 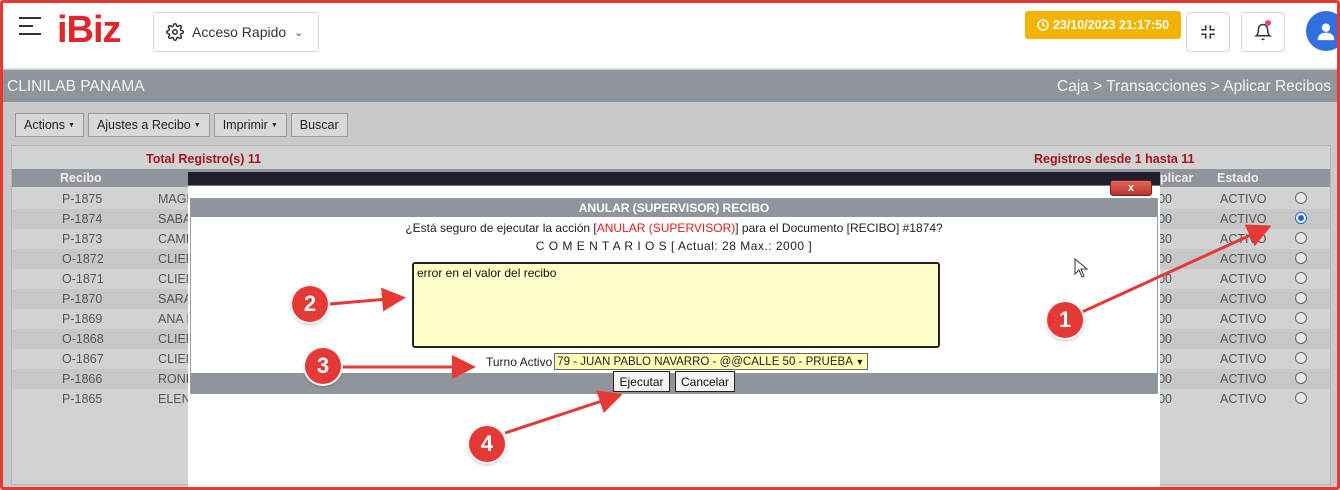 What do you see at coordinates (82, 239) in the screenshot?
I see `cell-recibo: P-1873` at bounding box center [82, 239].